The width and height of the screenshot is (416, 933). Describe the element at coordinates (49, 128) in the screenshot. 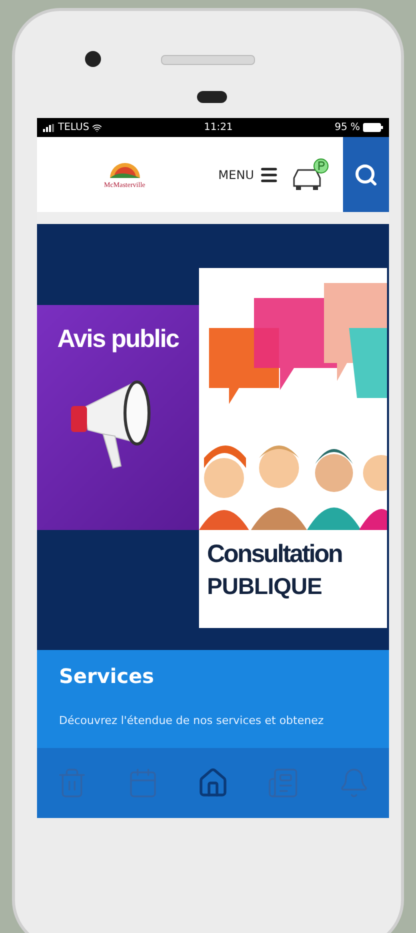

I see `signal-icon` at that location.